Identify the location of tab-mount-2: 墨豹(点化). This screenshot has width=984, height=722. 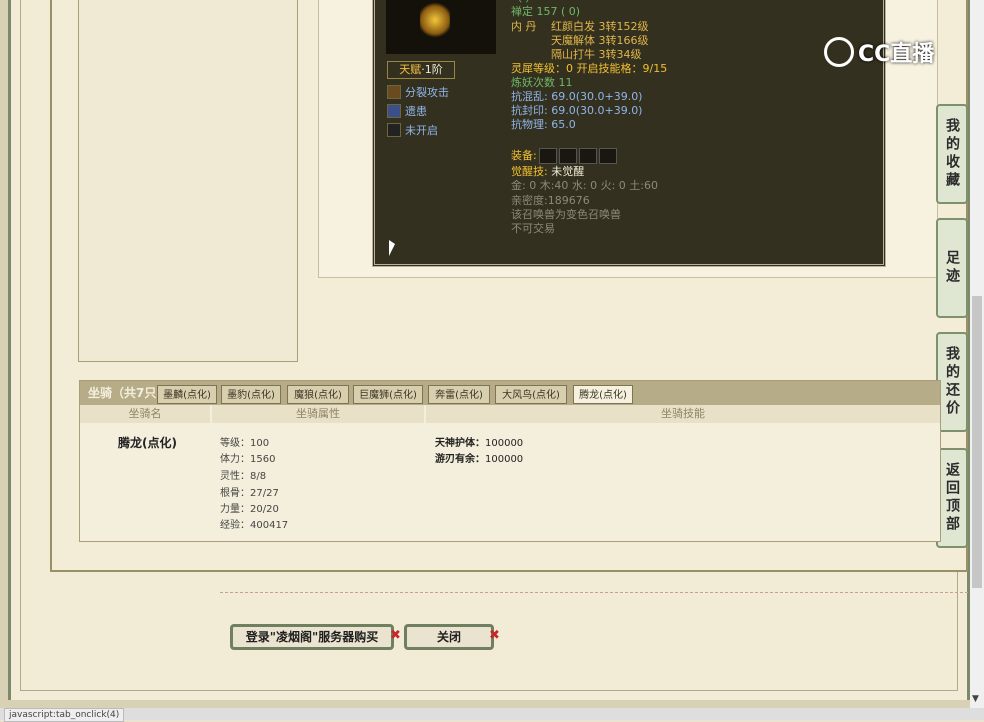
(251, 394).